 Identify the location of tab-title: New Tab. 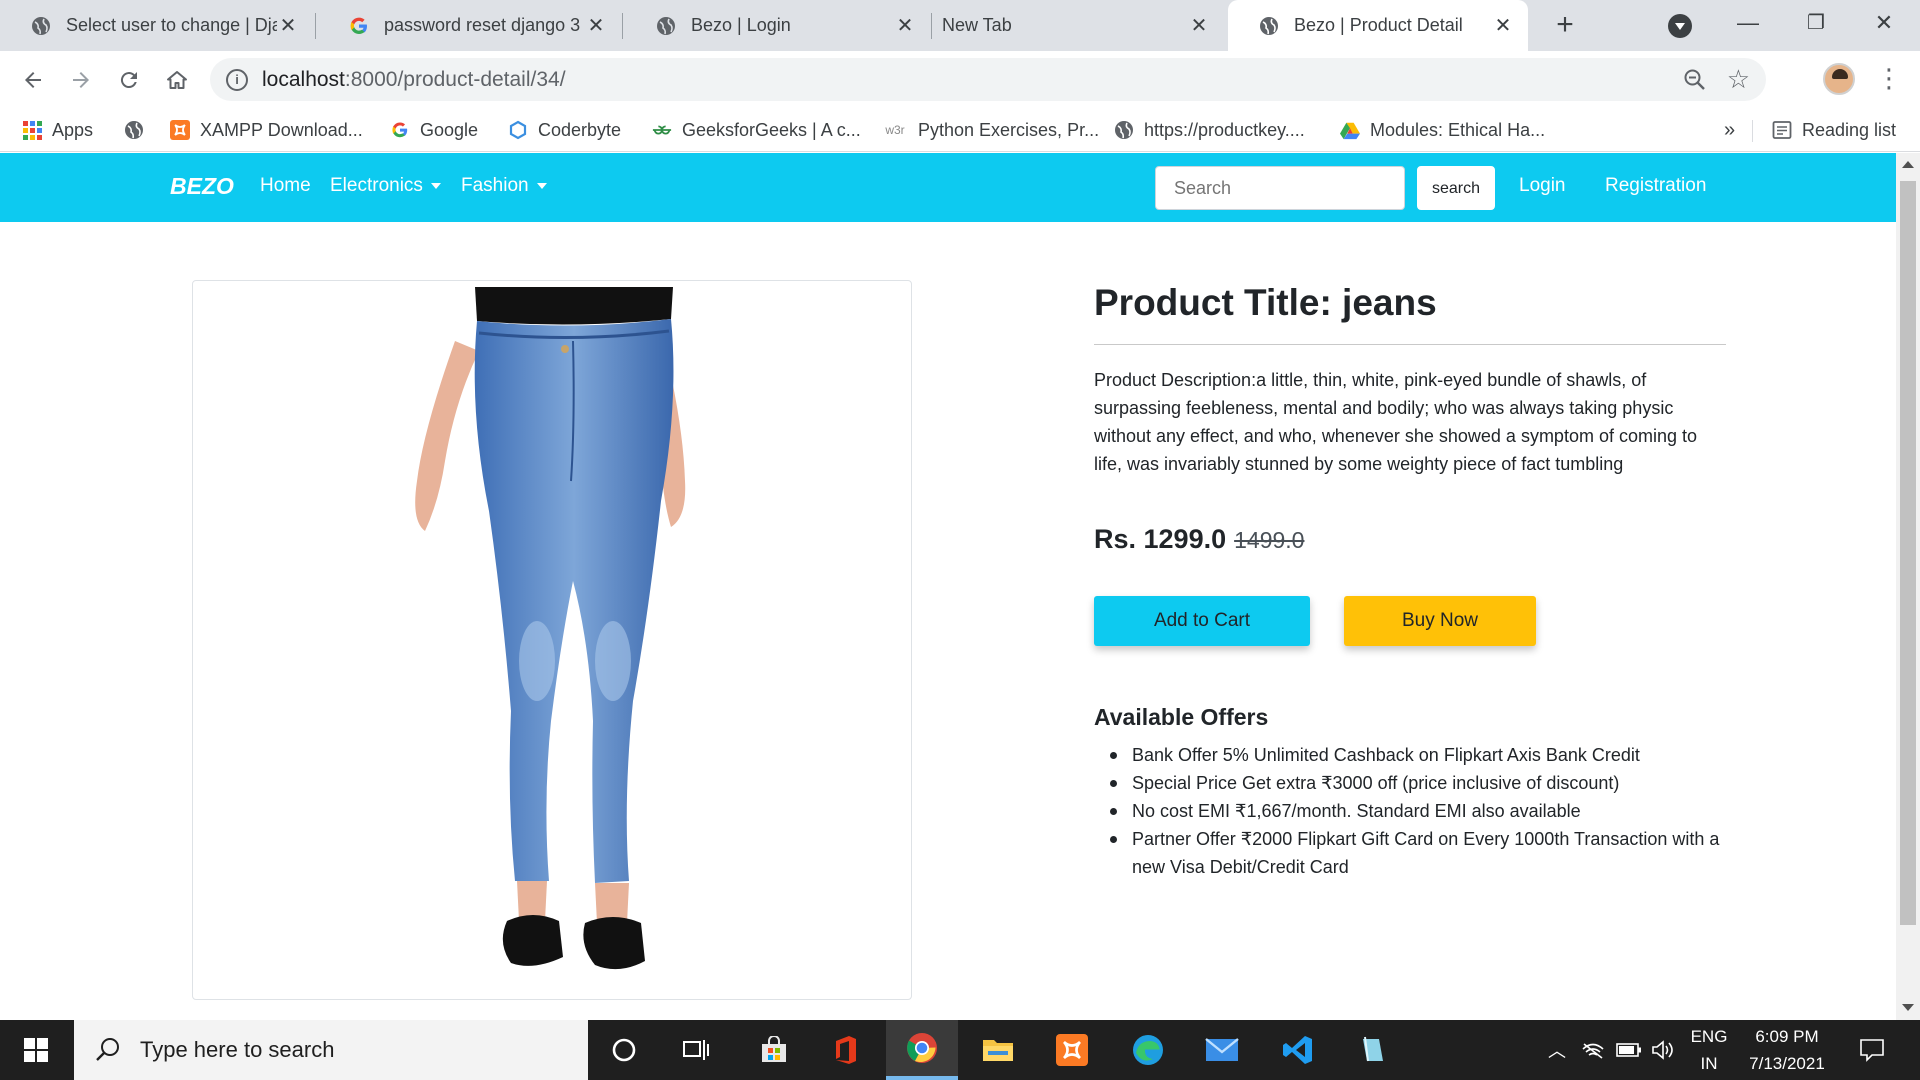
(977, 25).